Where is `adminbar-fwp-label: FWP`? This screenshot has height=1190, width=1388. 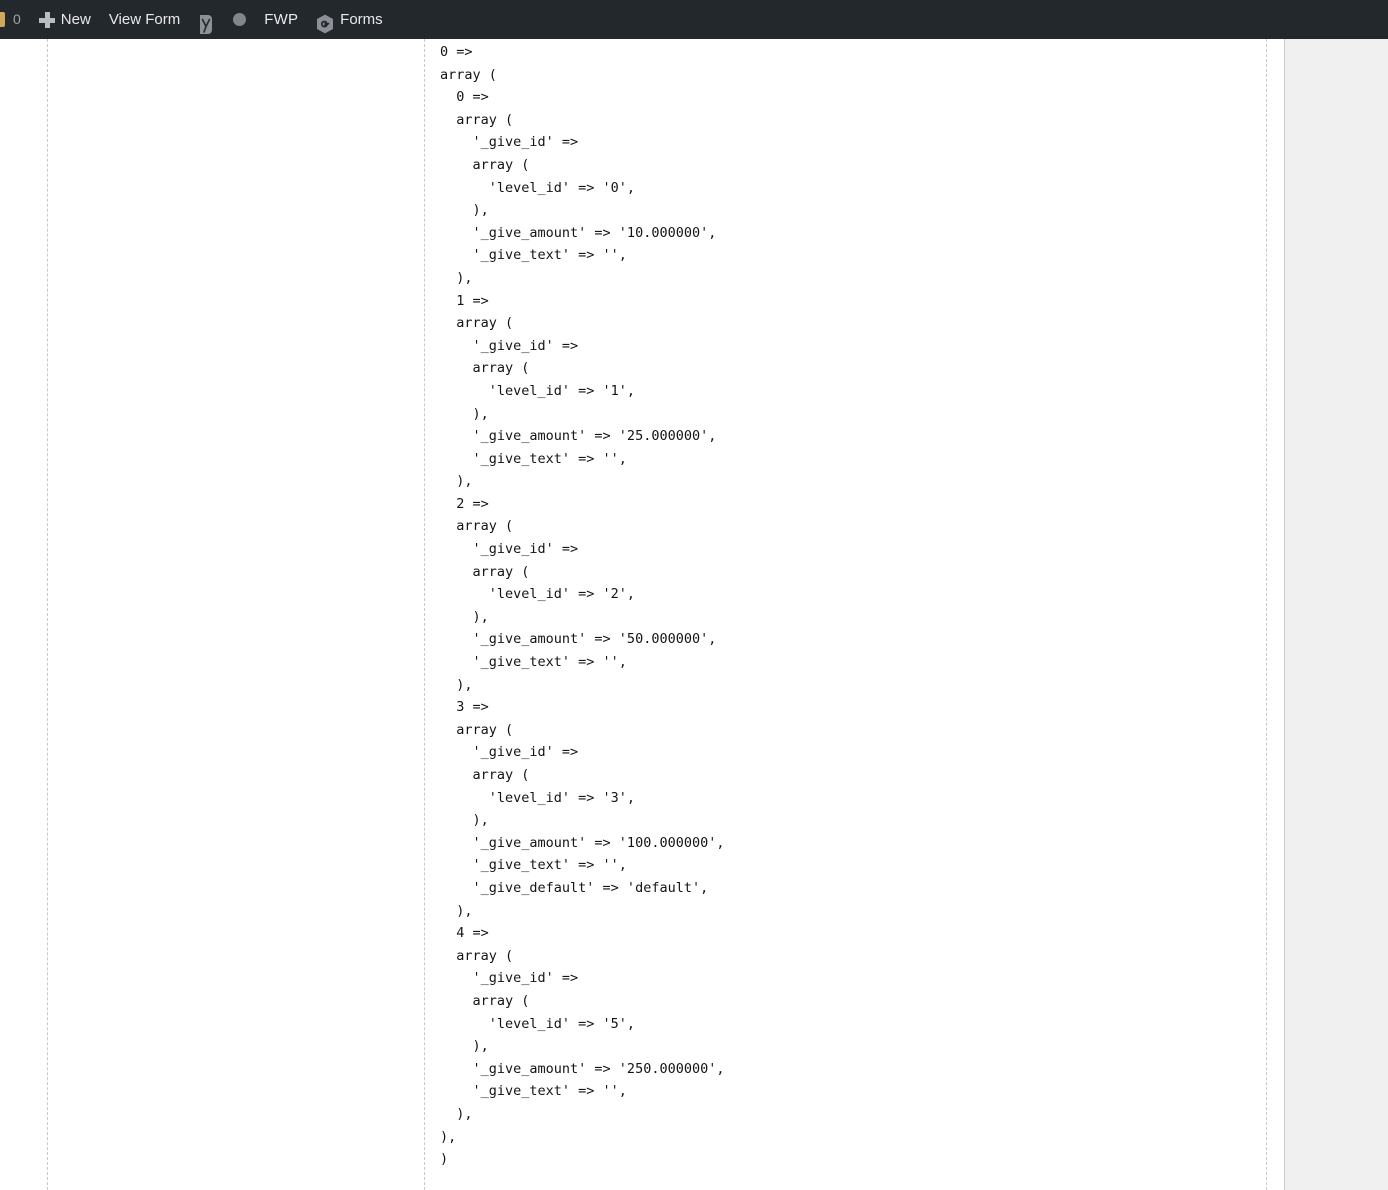
adminbar-fwp-label: FWP is located at coordinates (281, 19).